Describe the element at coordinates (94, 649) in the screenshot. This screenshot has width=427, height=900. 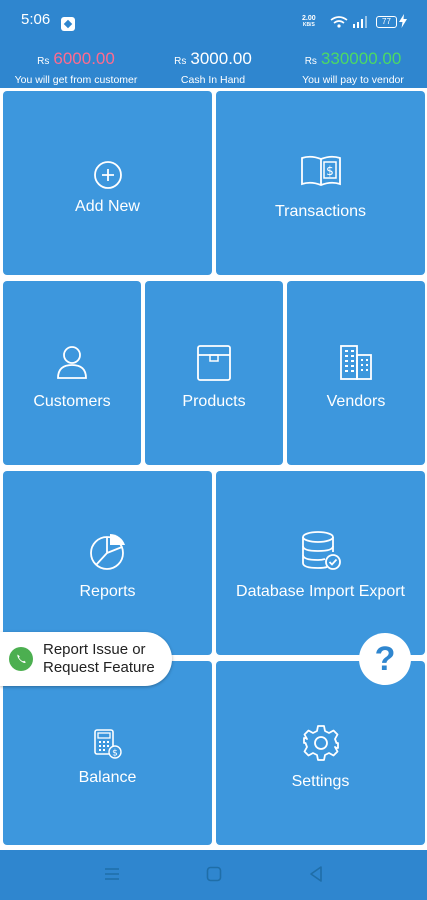
I see `report-issue-line1: Report Issue or` at that location.